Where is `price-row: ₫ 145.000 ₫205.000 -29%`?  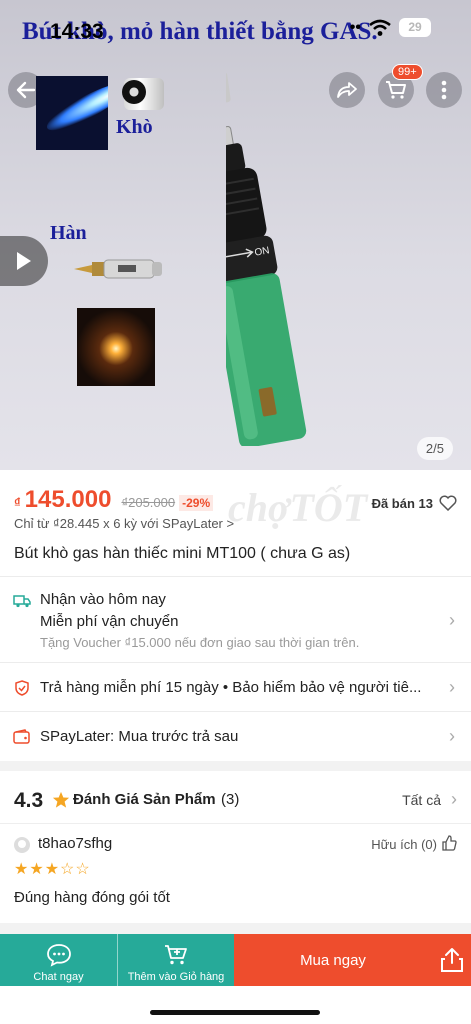
price-row: ₫ 145.000 ₫205.000 -29% is located at coordinates (114, 500).